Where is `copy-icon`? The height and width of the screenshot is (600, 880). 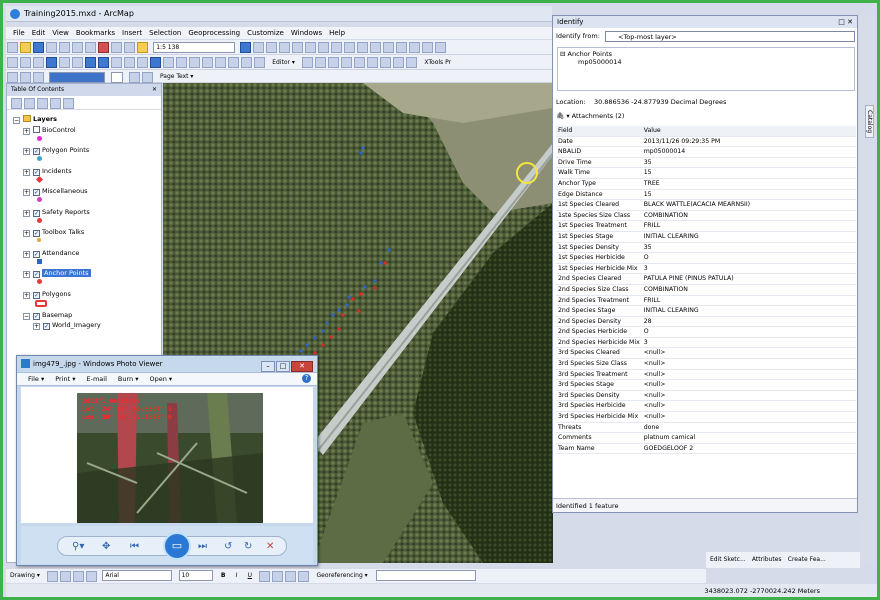 copy-icon is located at coordinates (77, 47).